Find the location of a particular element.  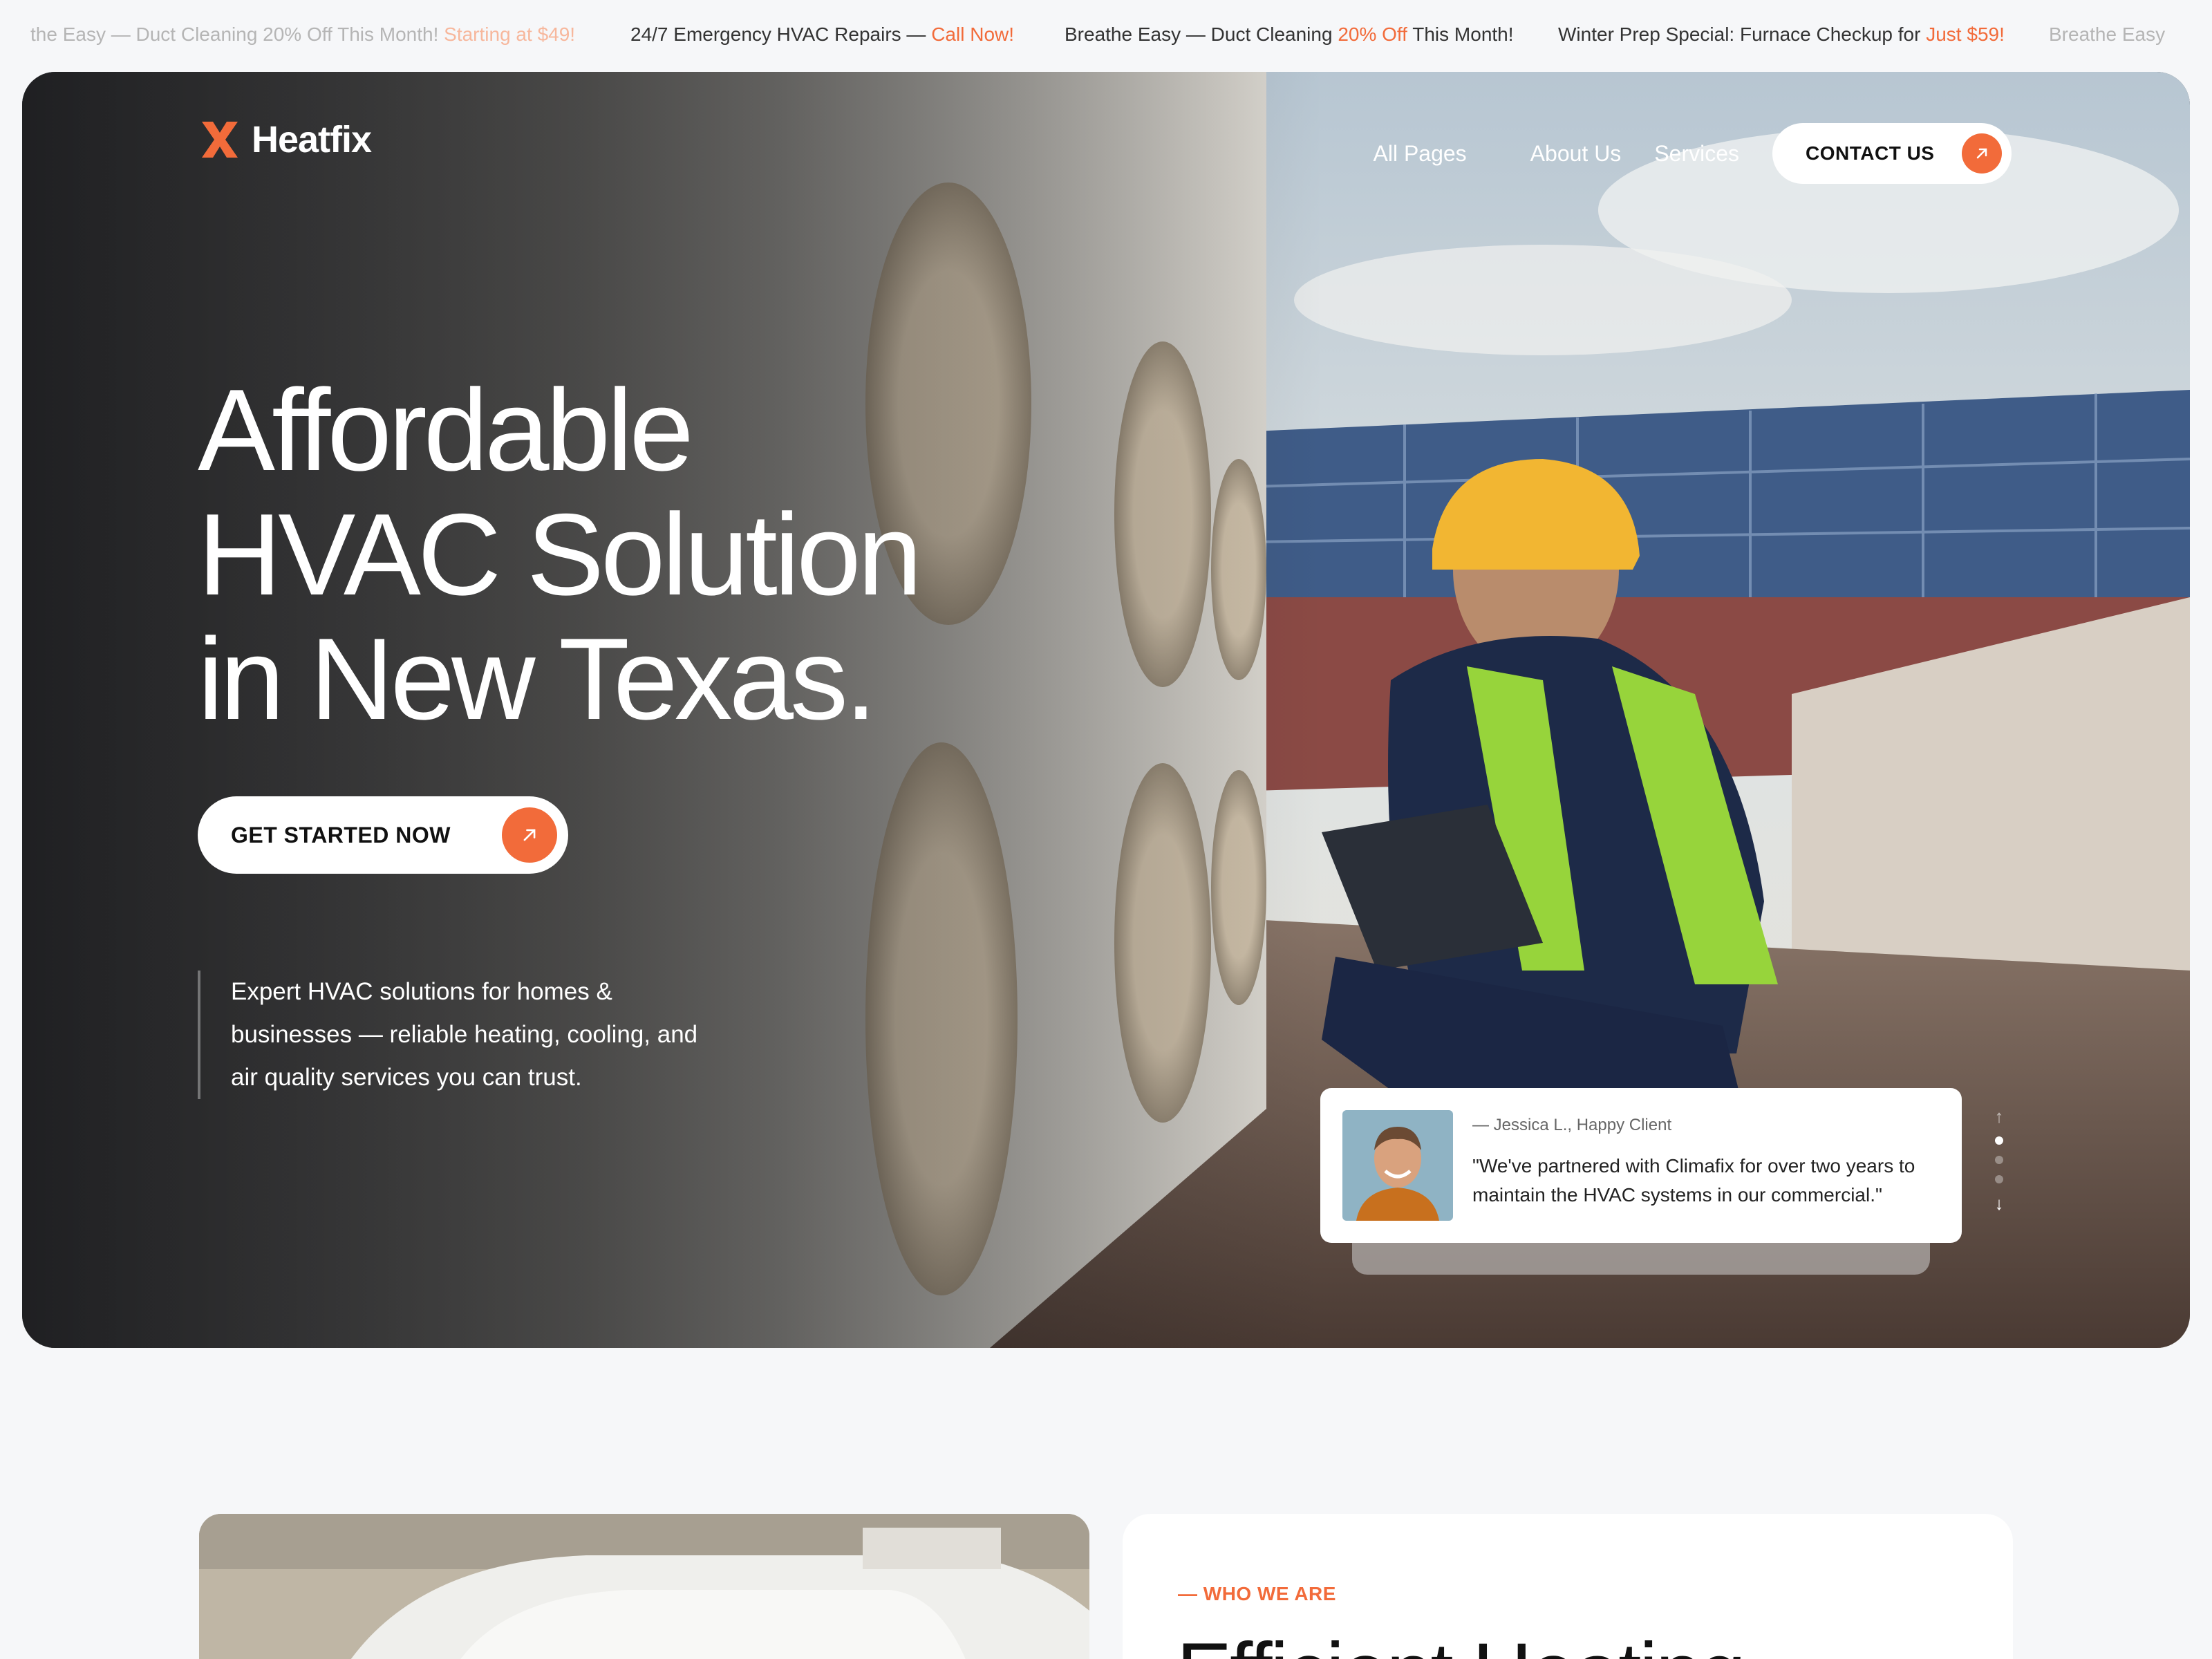

ticker-item: 24/7 Emergency HVAC Repairs — Call Now! is located at coordinates (822, 35).